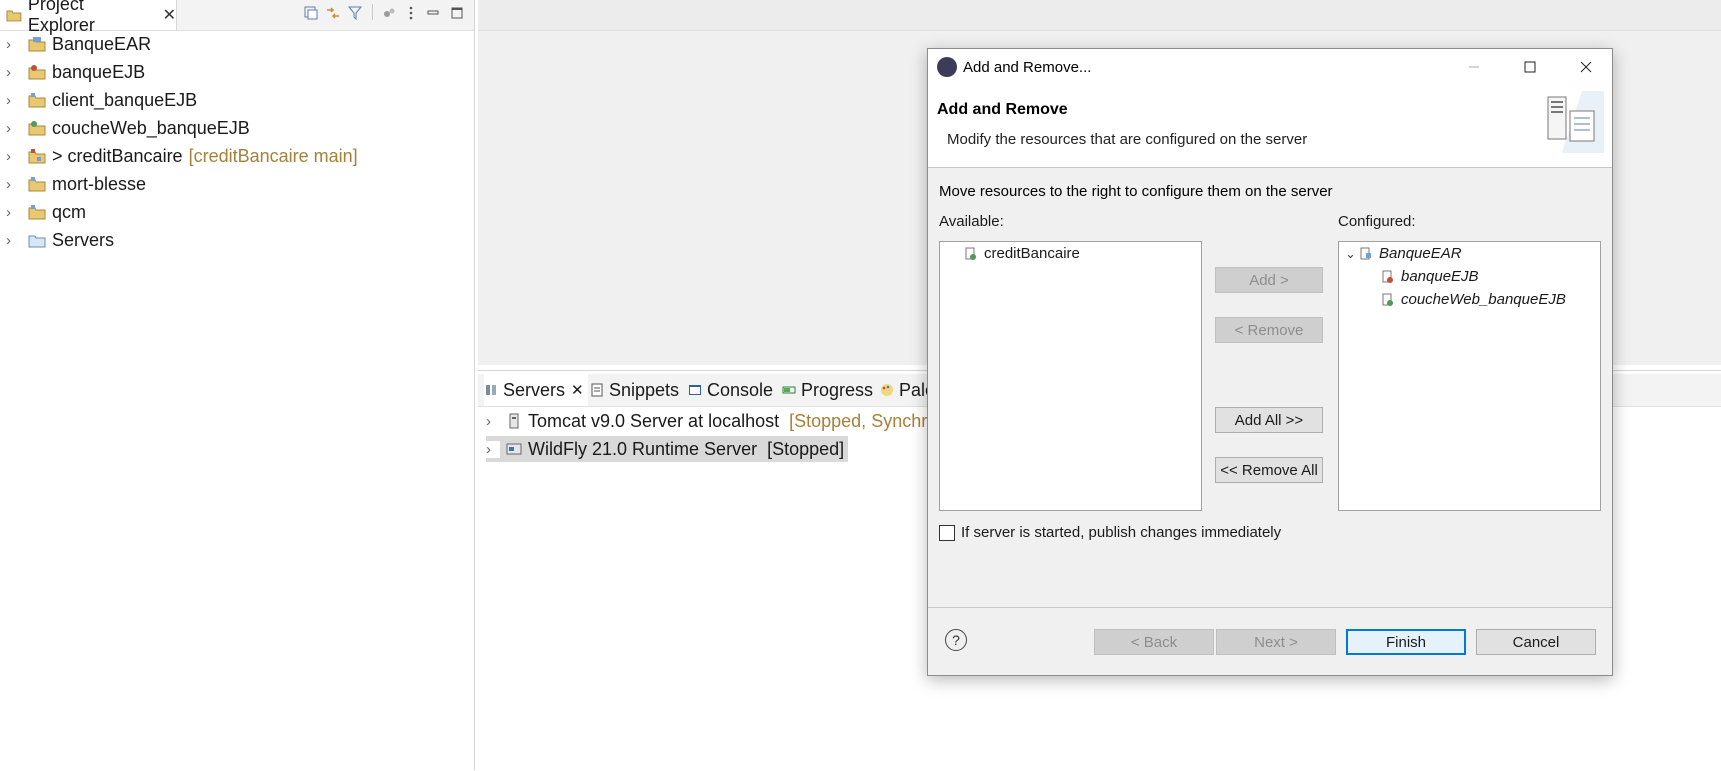 This screenshot has height=771, width=1721. What do you see at coordinates (88, 17) in the screenshot?
I see `tab-project-explorer: Project Explorer ✕` at bounding box center [88, 17].